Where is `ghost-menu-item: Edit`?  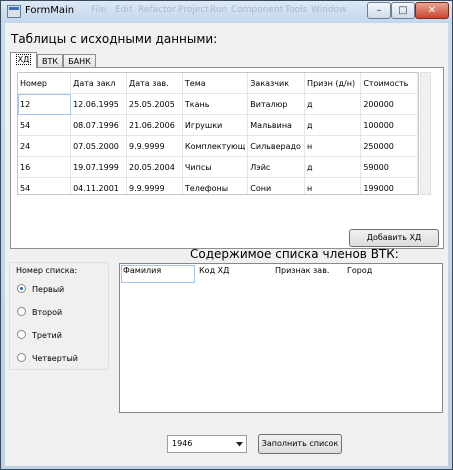 ghost-menu-item: Edit is located at coordinates (124, 10).